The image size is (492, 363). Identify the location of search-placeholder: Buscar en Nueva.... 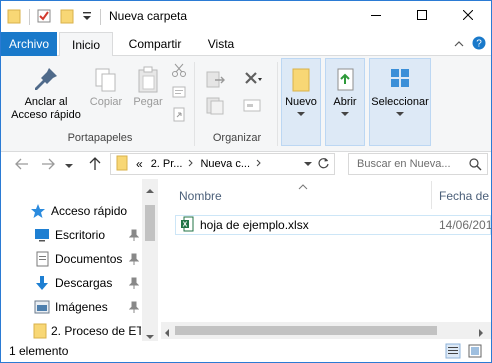
(404, 164).